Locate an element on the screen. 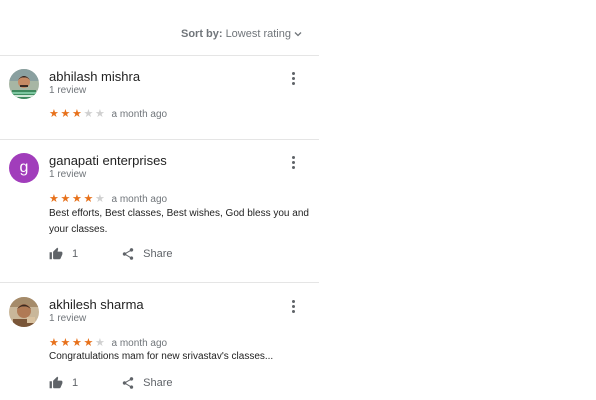 This screenshot has width=596, height=400. avatar: g is located at coordinates (24, 168).